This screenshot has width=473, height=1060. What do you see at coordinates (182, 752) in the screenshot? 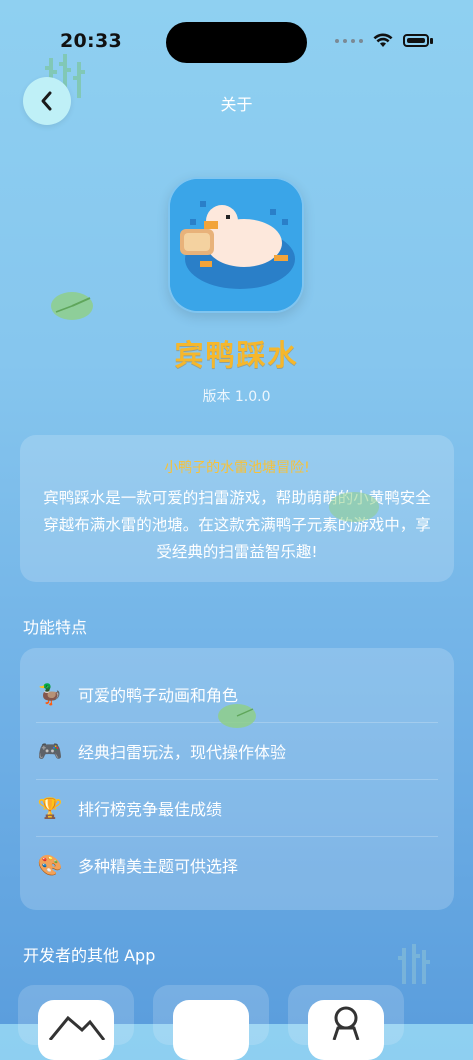
I see `feature-label: 经典扫雷玩法，现代操作体验` at bounding box center [182, 752].